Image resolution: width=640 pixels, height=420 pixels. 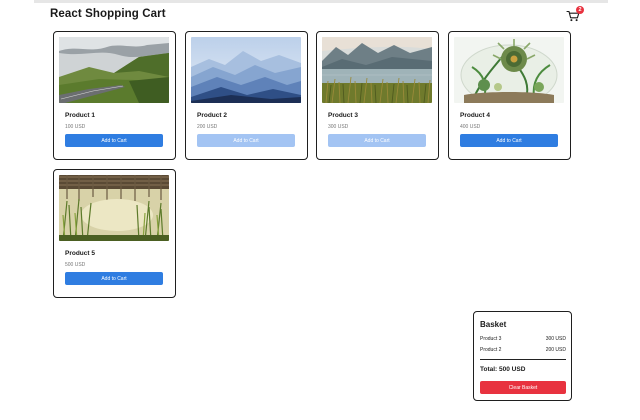 I want to click on product-name: Product 3, so click(x=343, y=115).